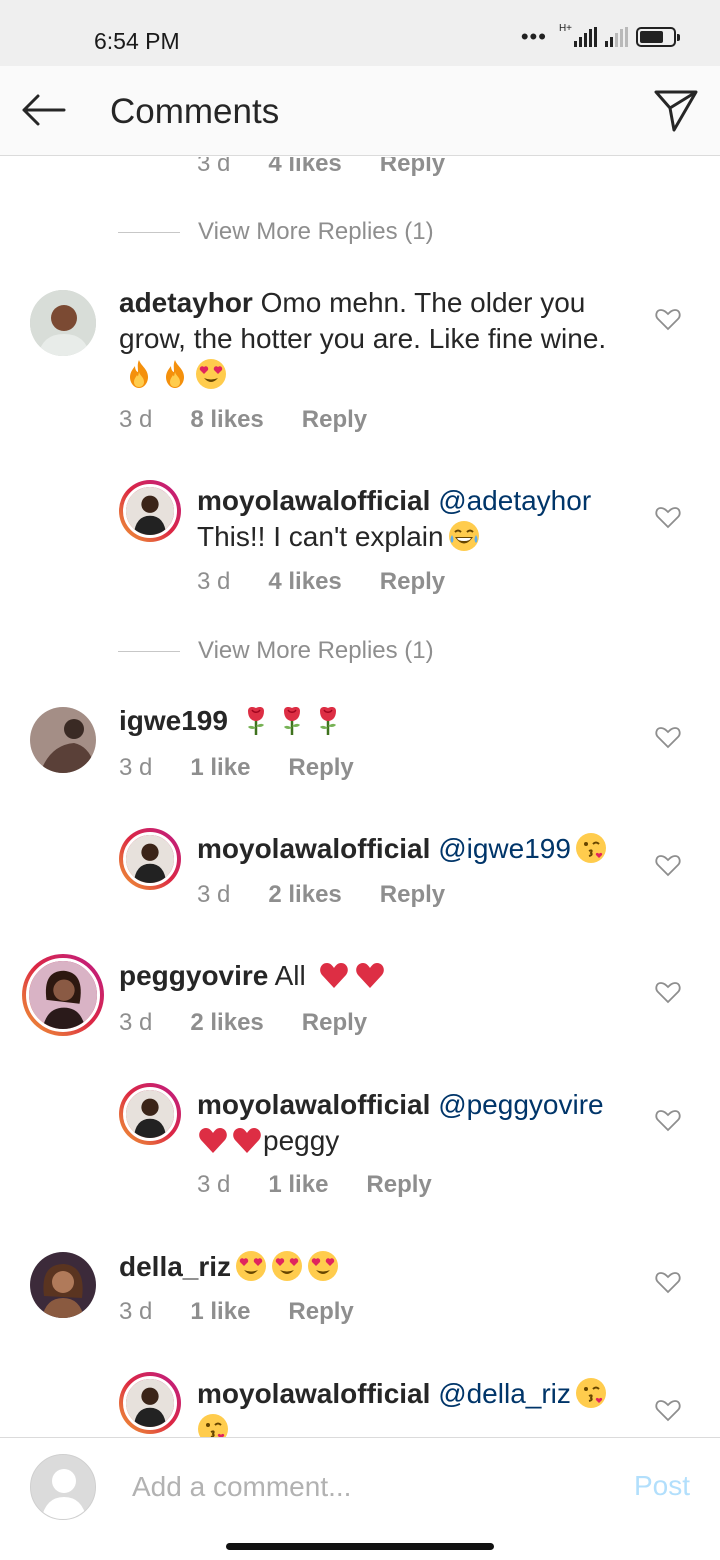  What do you see at coordinates (63, 1487) in the screenshot?
I see `my-avatar` at bounding box center [63, 1487].